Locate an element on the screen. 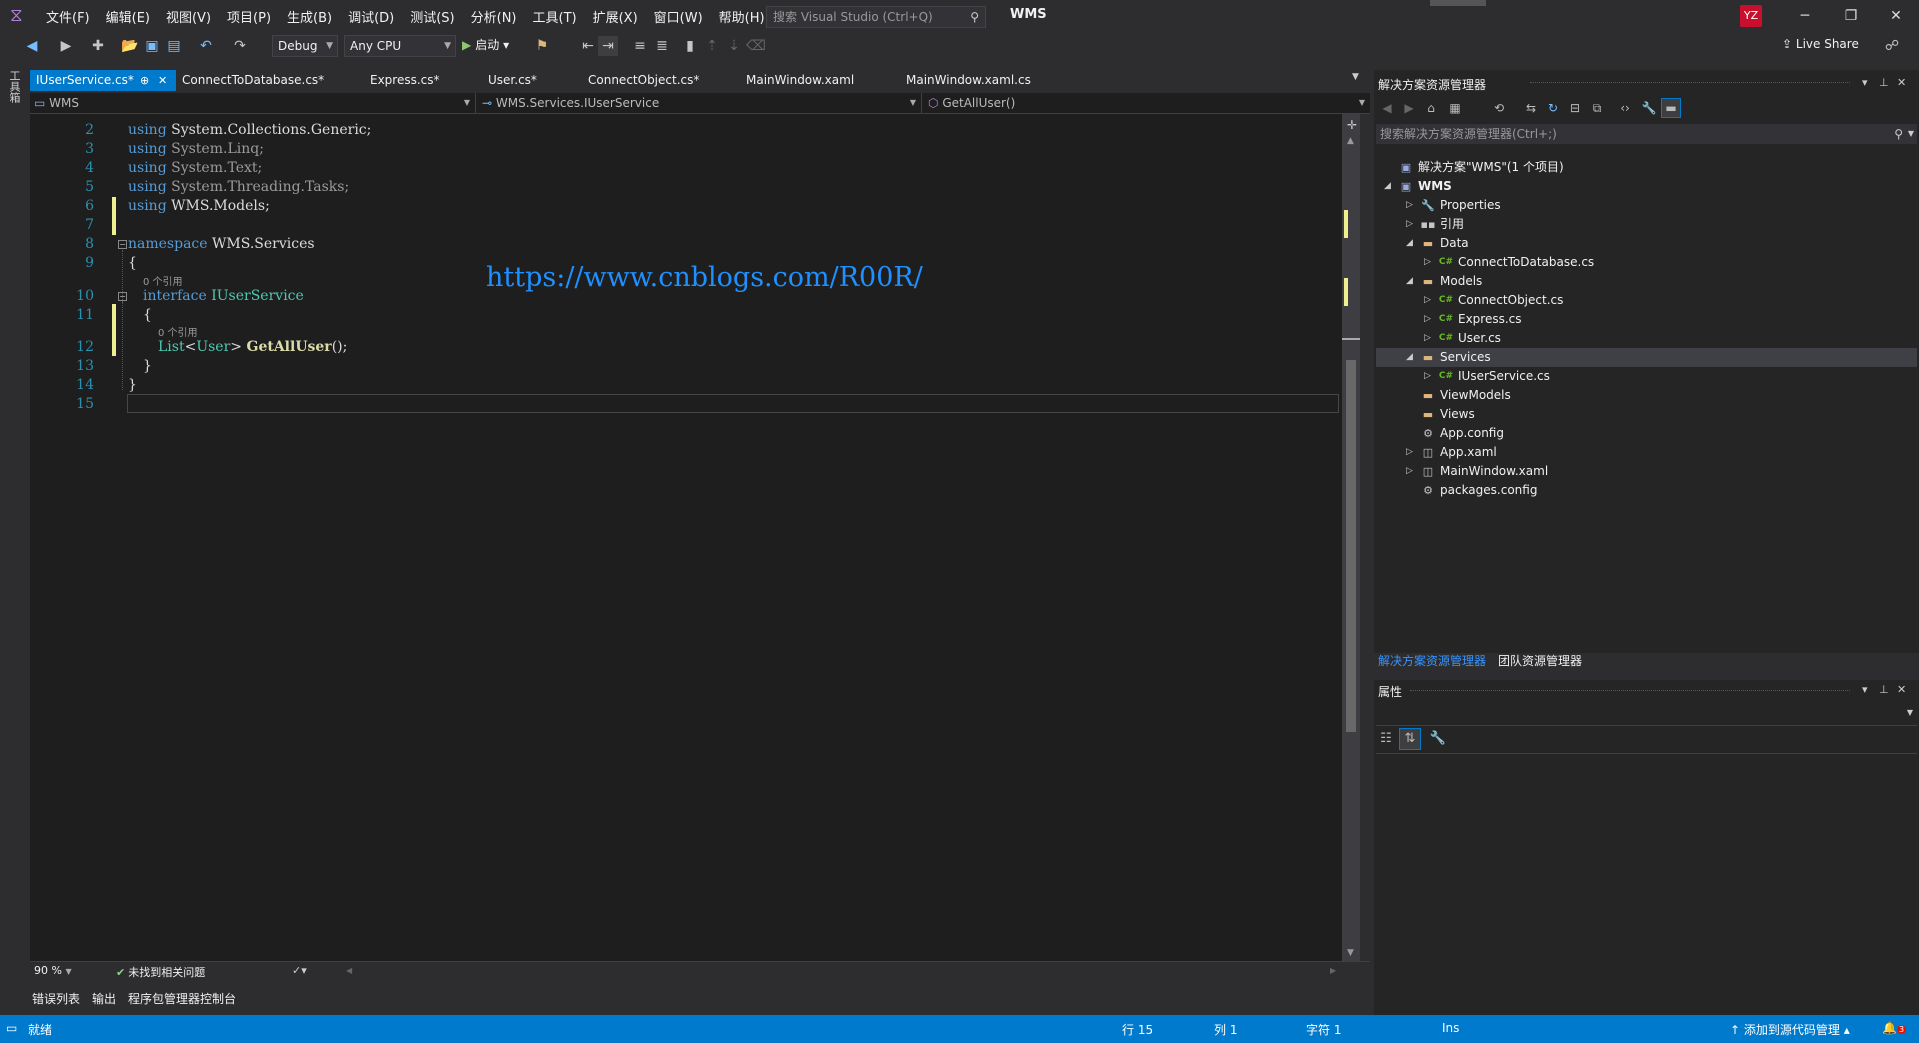  split-editor-icon: ✛ is located at coordinates (1352, 125).